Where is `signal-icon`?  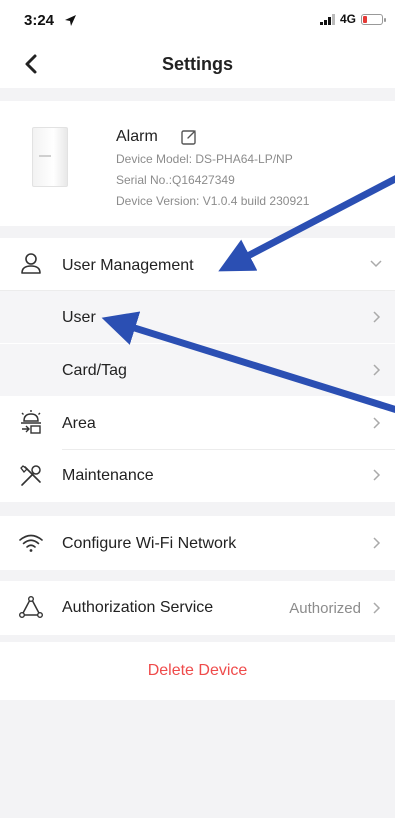
signal-icon is located at coordinates (327, 19).